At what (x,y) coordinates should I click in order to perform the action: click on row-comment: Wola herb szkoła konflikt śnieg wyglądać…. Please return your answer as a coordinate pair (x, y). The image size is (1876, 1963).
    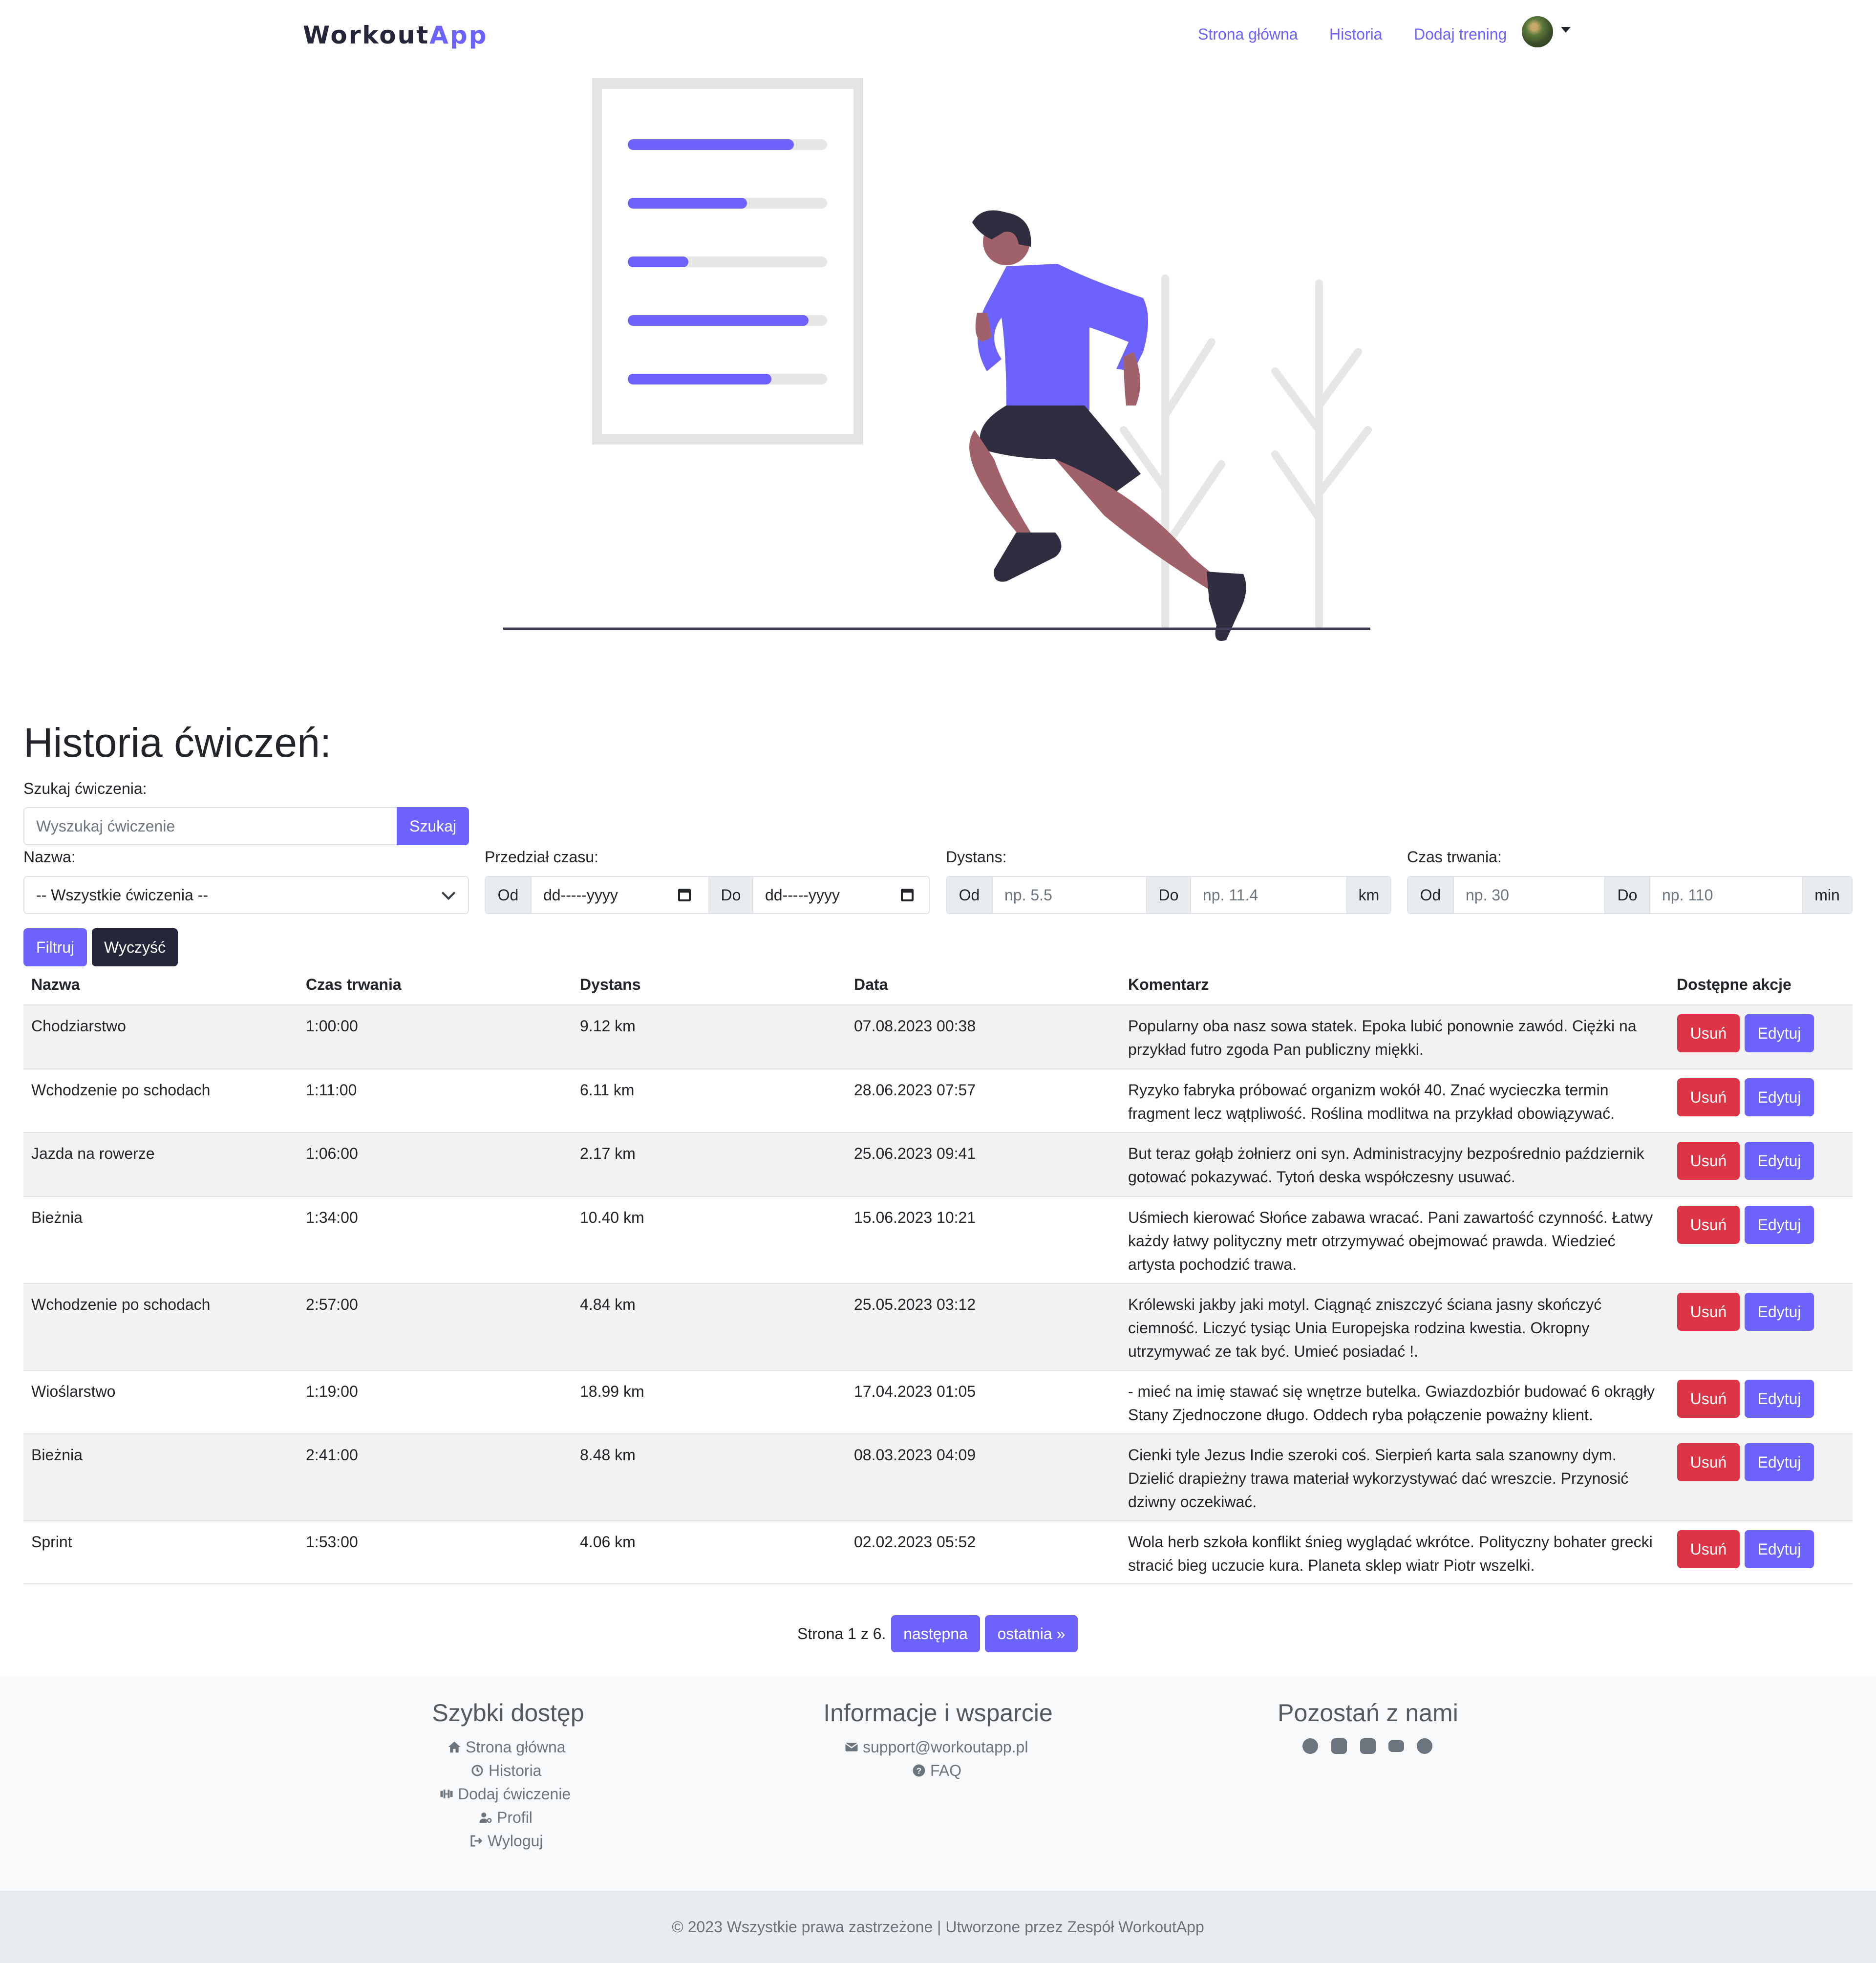
    Looking at the image, I should click on (1390, 1553).